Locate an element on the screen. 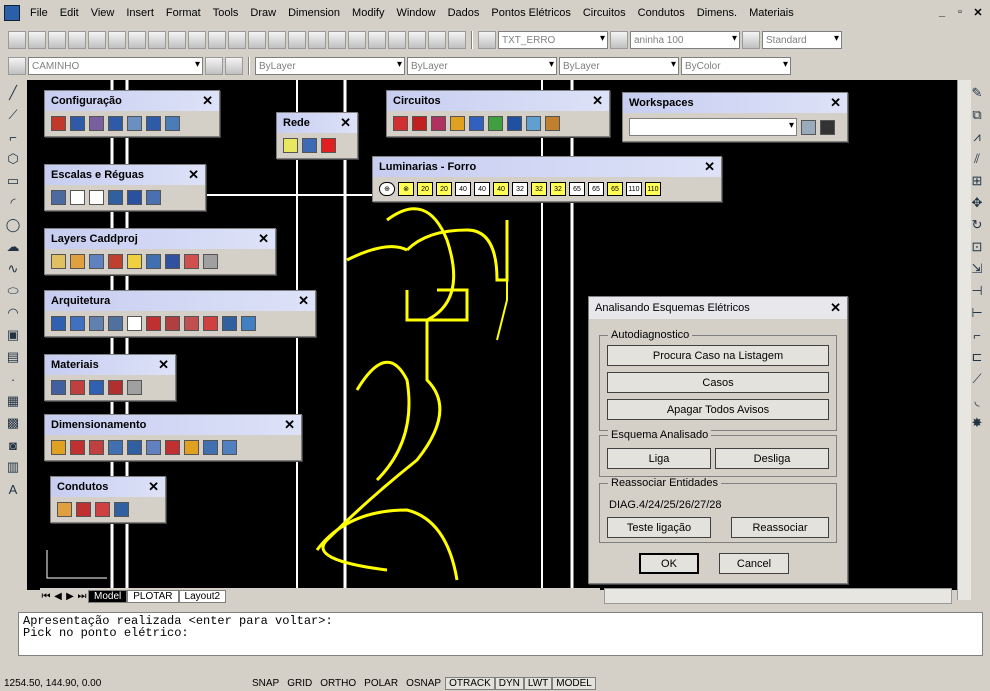 This screenshot has height=691, width=990. palette-title: Luminarias - Forro ✕ is located at coordinates (547, 167).